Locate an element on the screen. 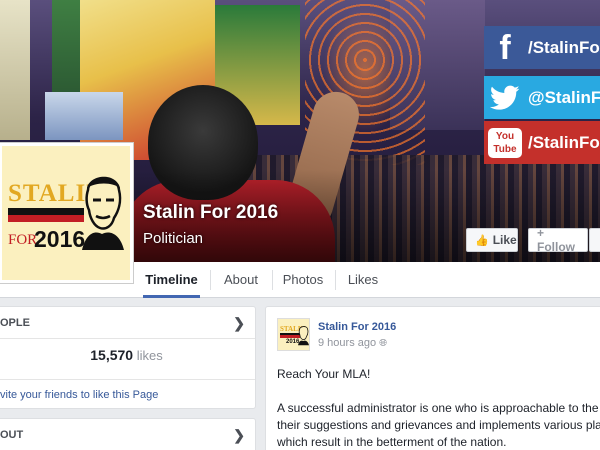 The width and height of the screenshot is (600, 450). follow-label: + Follow is located at coordinates (556, 240).